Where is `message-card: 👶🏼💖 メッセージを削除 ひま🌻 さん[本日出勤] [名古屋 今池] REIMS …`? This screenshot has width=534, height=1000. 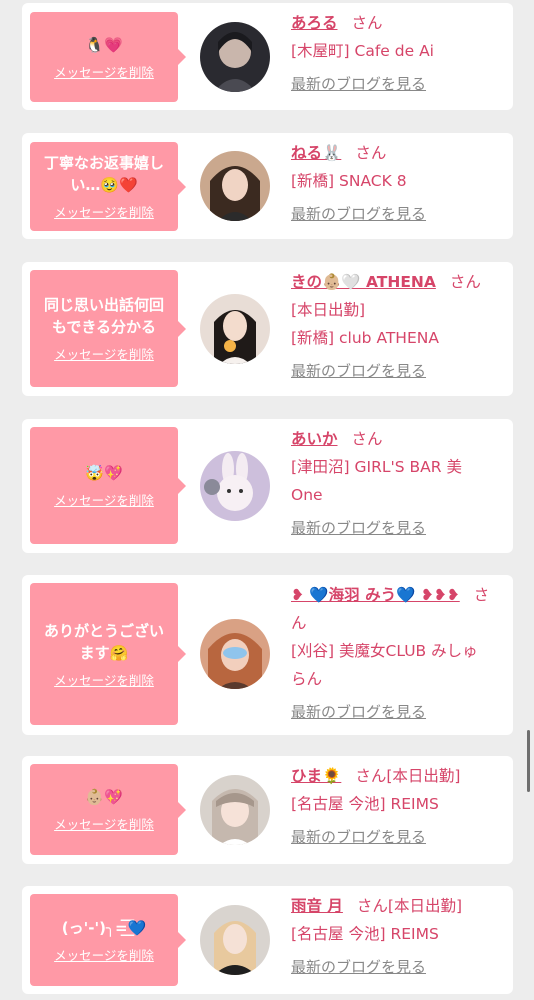 message-card: 👶🏼💖 メッセージを削除 ひま🌻 さん[本日出勤] [名古屋 今池] REIMS … is located at coordinates (267, 810).